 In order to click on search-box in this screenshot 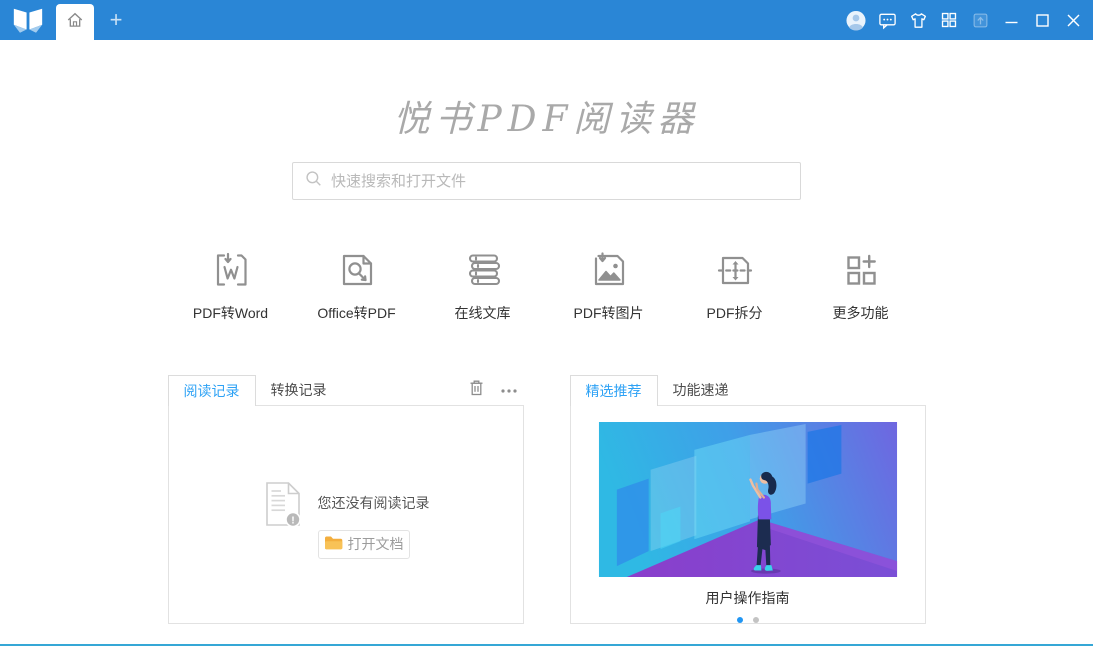, I will do `click(546, 181)`.